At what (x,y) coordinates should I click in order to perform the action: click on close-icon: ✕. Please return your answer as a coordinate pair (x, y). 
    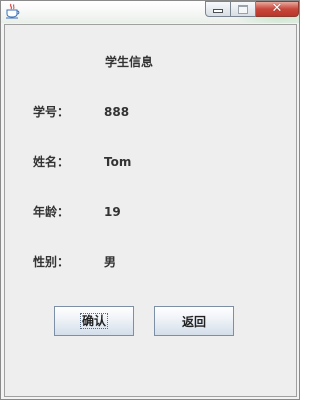
    Looking at the image, I should click on (277, 8).